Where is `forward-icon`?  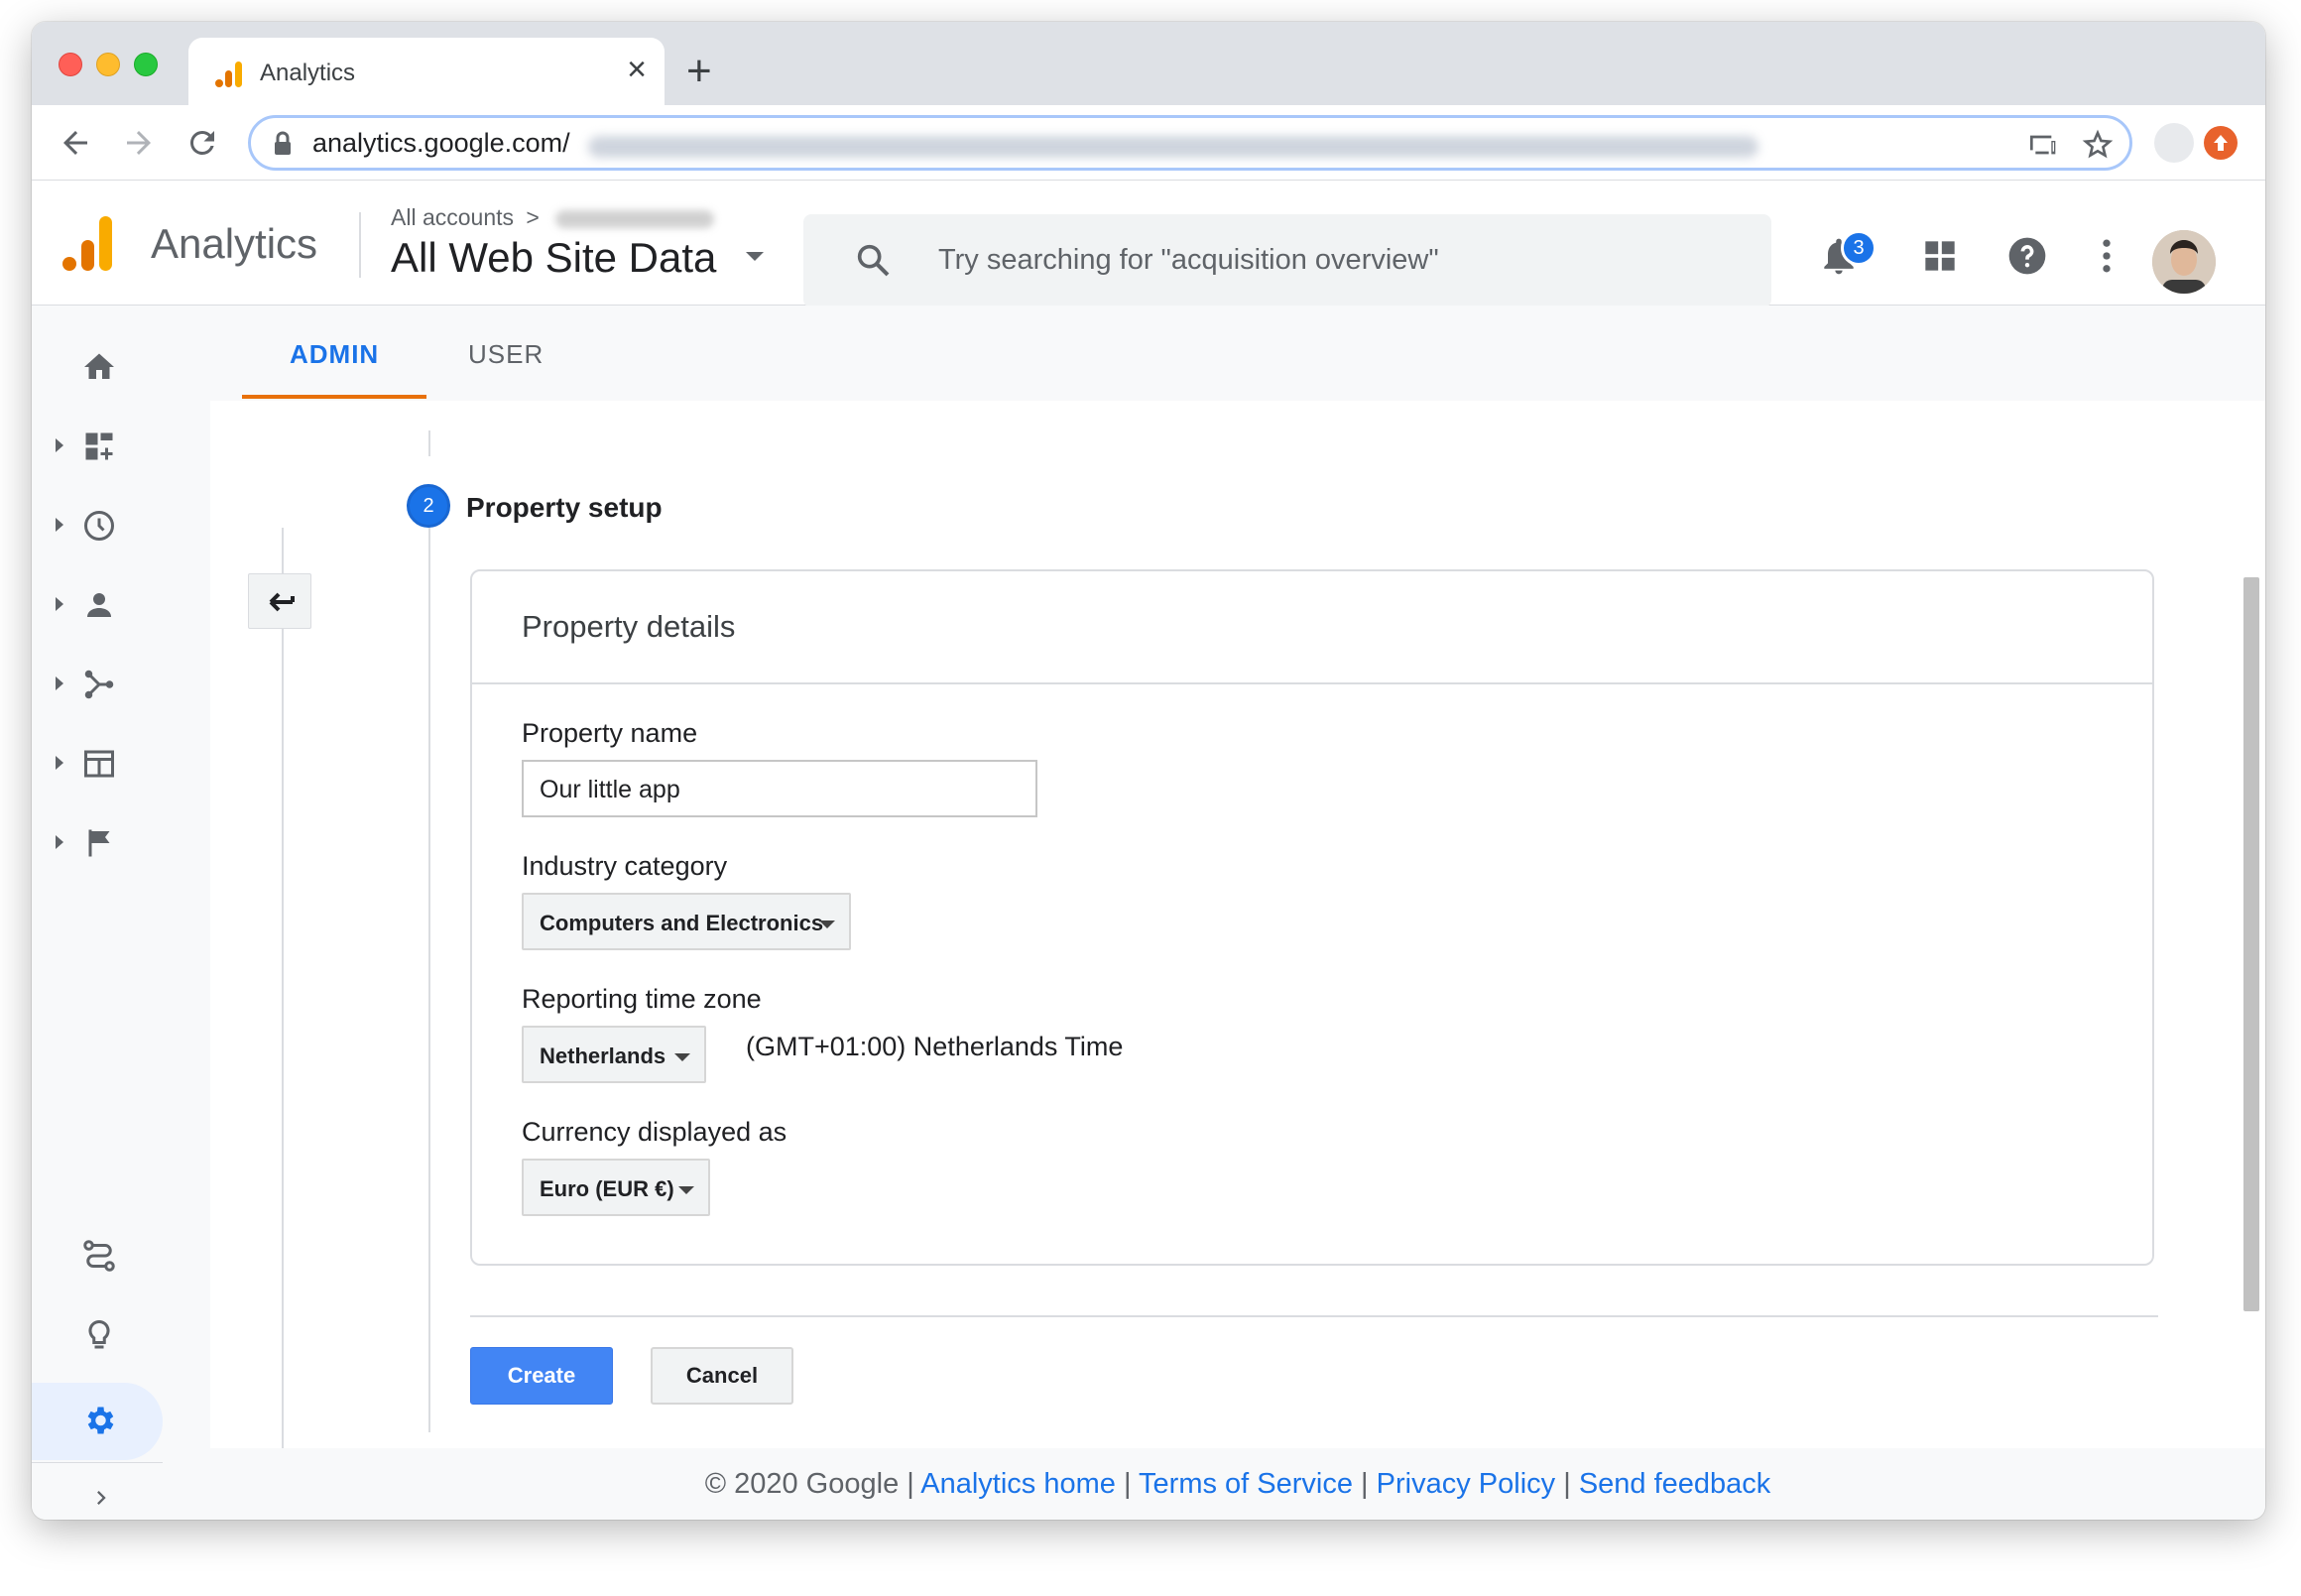 forward-icon is located at coordinates (139, 143).